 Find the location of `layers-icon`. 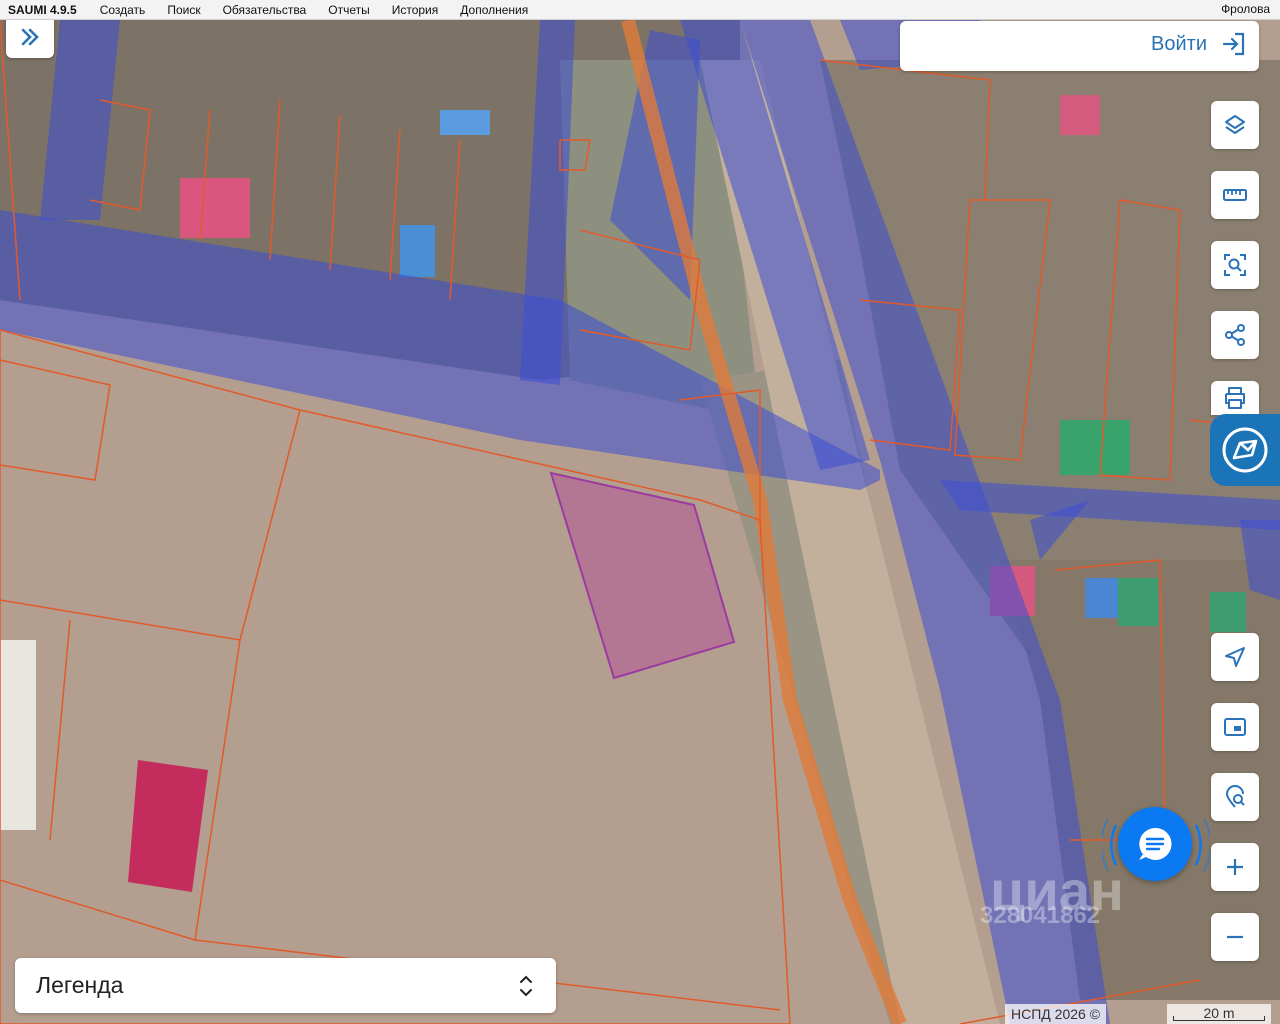

layers-icon is located at coordinates (1235, 124).